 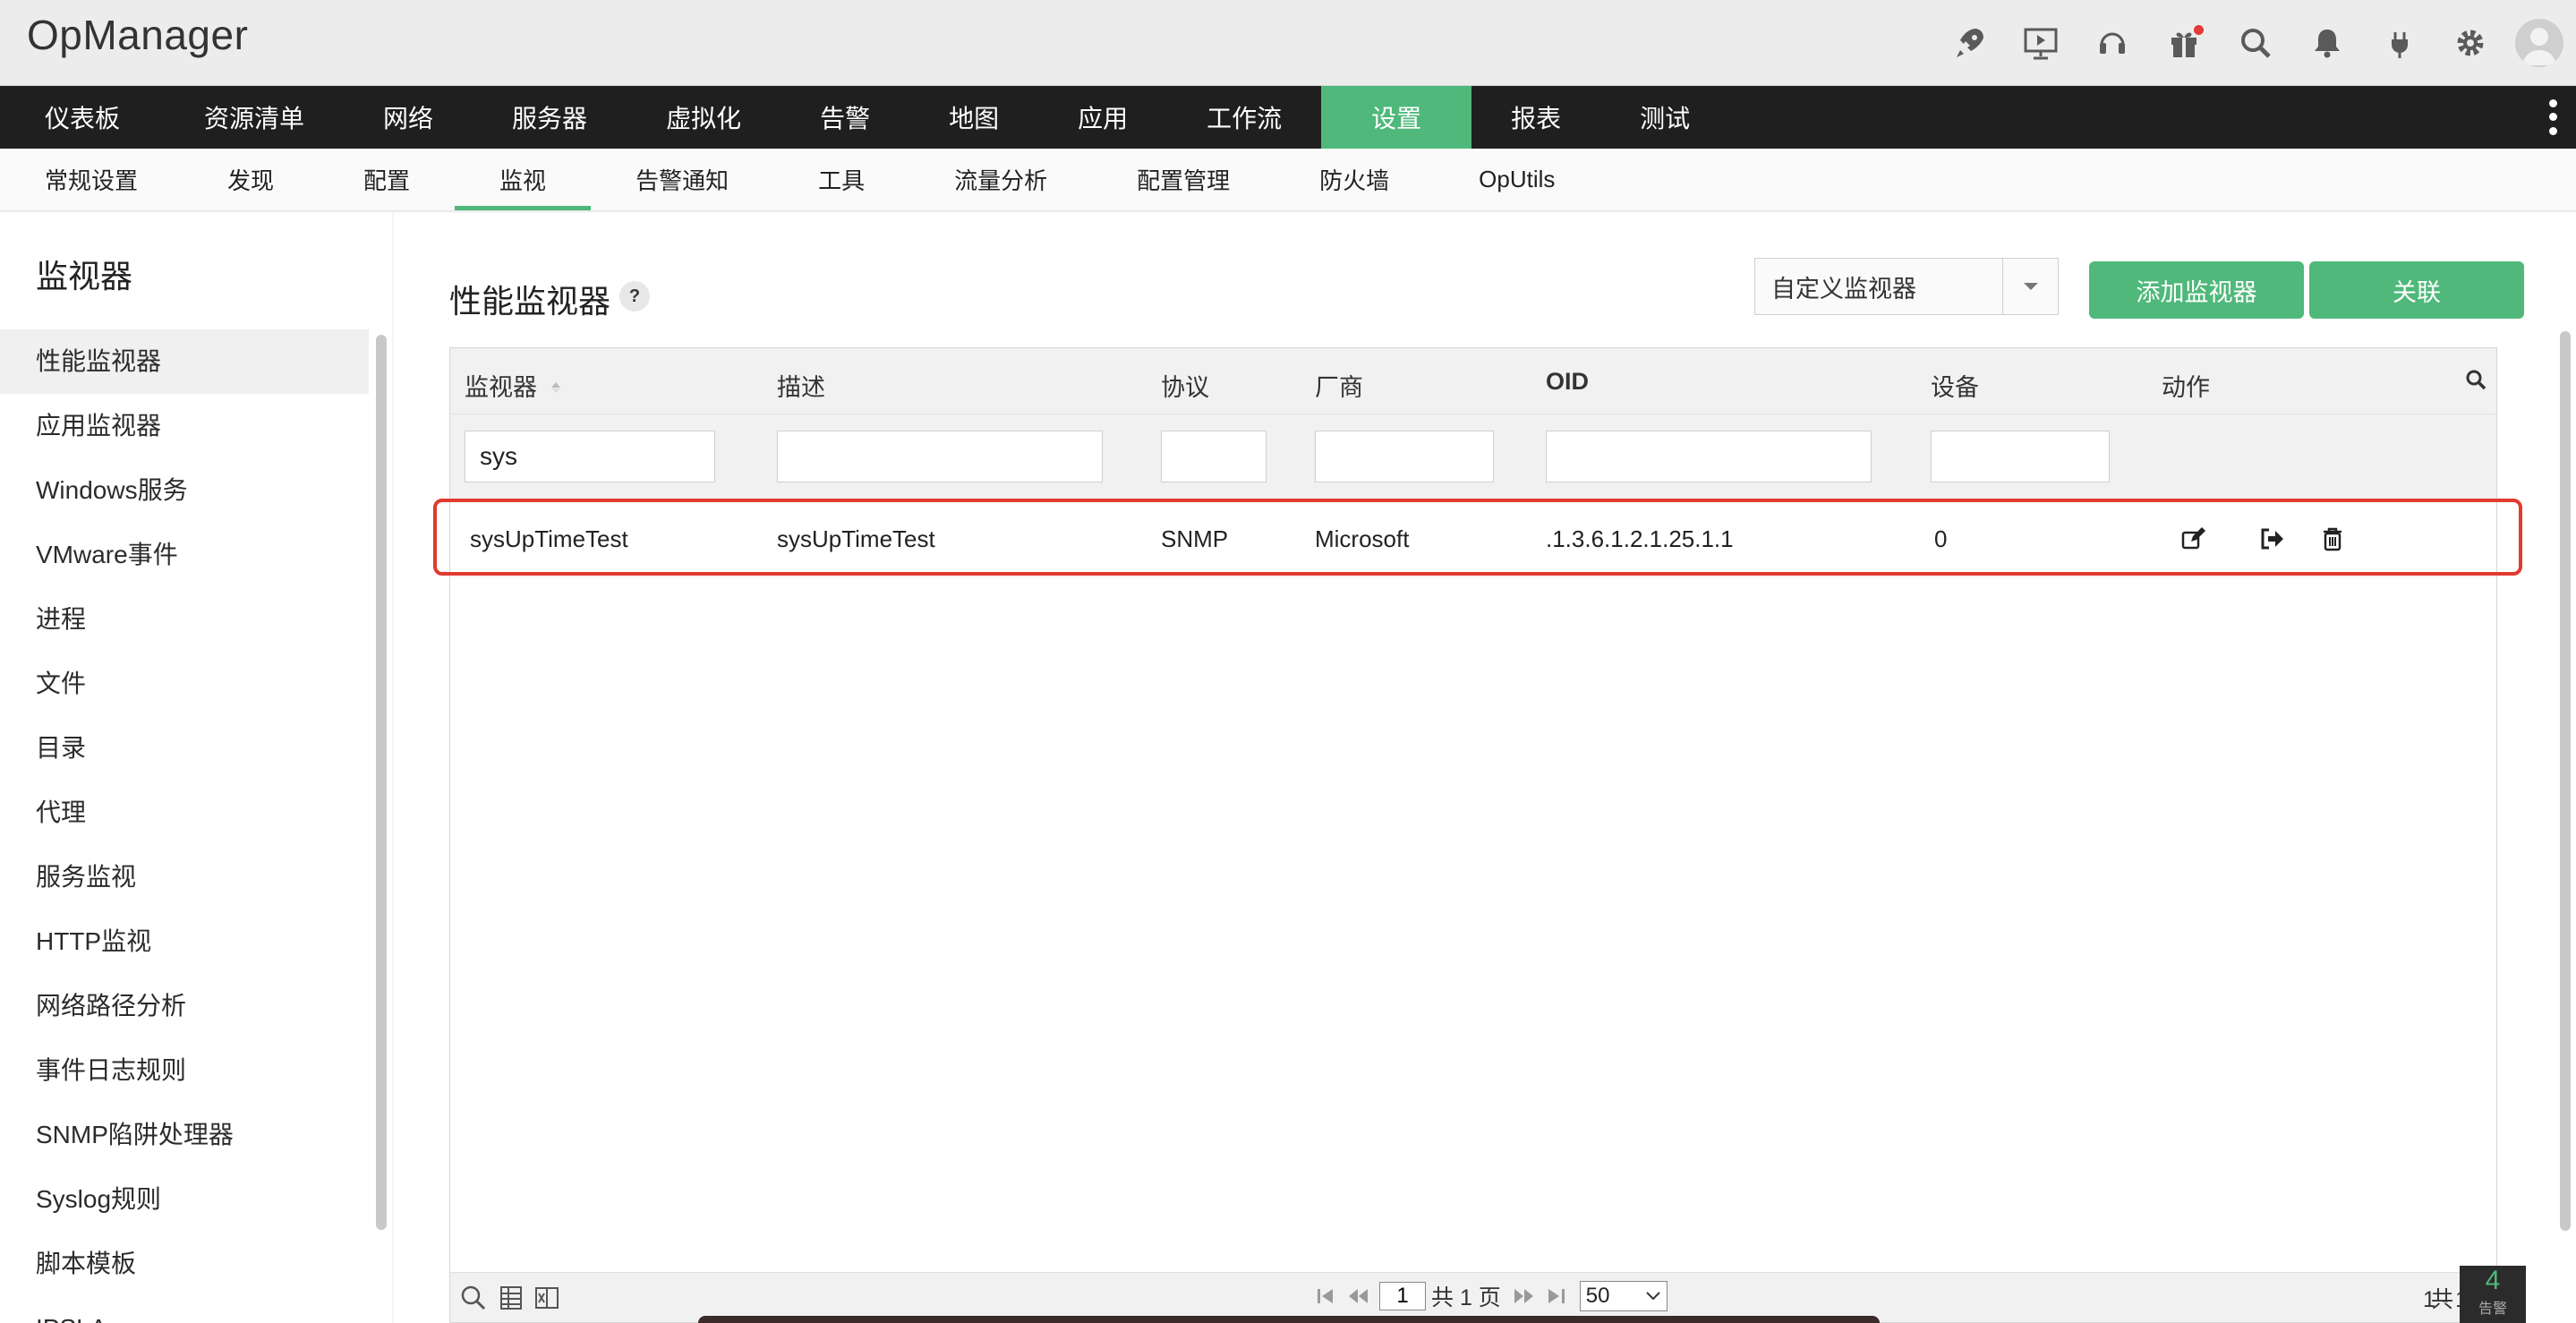 What do you see at coordinates (387, 179) in the screenshot?
I see `subnav-config: 配置` at bounding box center [387, 179].